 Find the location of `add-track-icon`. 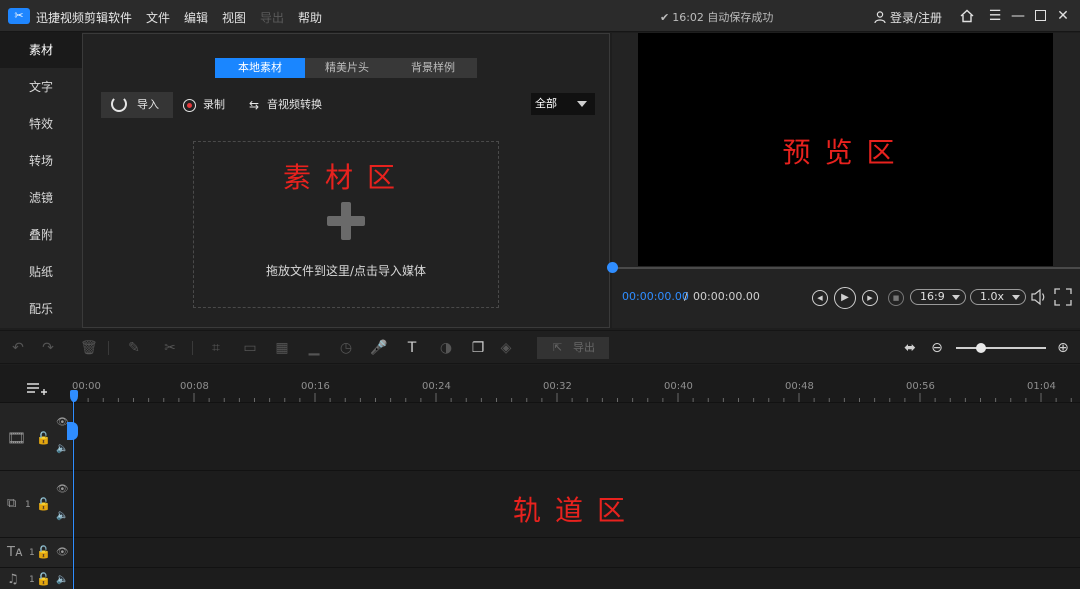

add-track-icon is located at coordinates (37, 389).